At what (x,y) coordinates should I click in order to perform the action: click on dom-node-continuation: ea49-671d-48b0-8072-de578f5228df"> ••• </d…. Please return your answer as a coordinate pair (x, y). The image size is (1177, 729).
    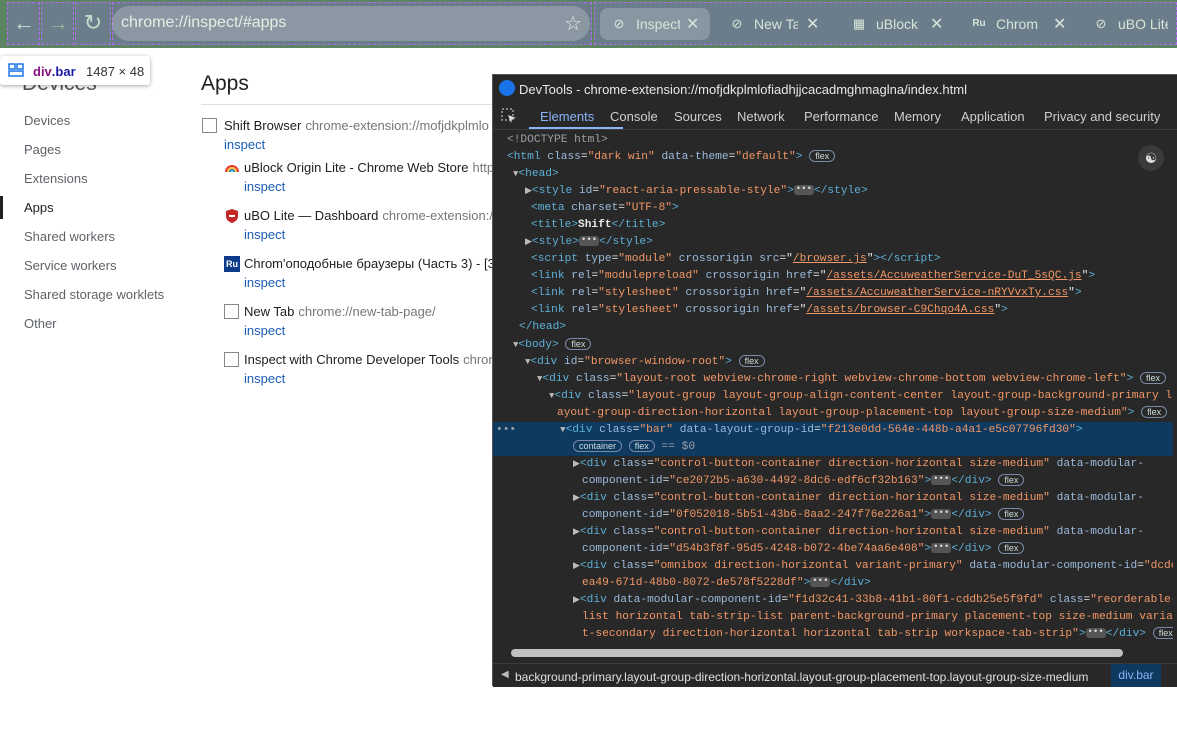
    Looking at the image, I should click on (726, 582).